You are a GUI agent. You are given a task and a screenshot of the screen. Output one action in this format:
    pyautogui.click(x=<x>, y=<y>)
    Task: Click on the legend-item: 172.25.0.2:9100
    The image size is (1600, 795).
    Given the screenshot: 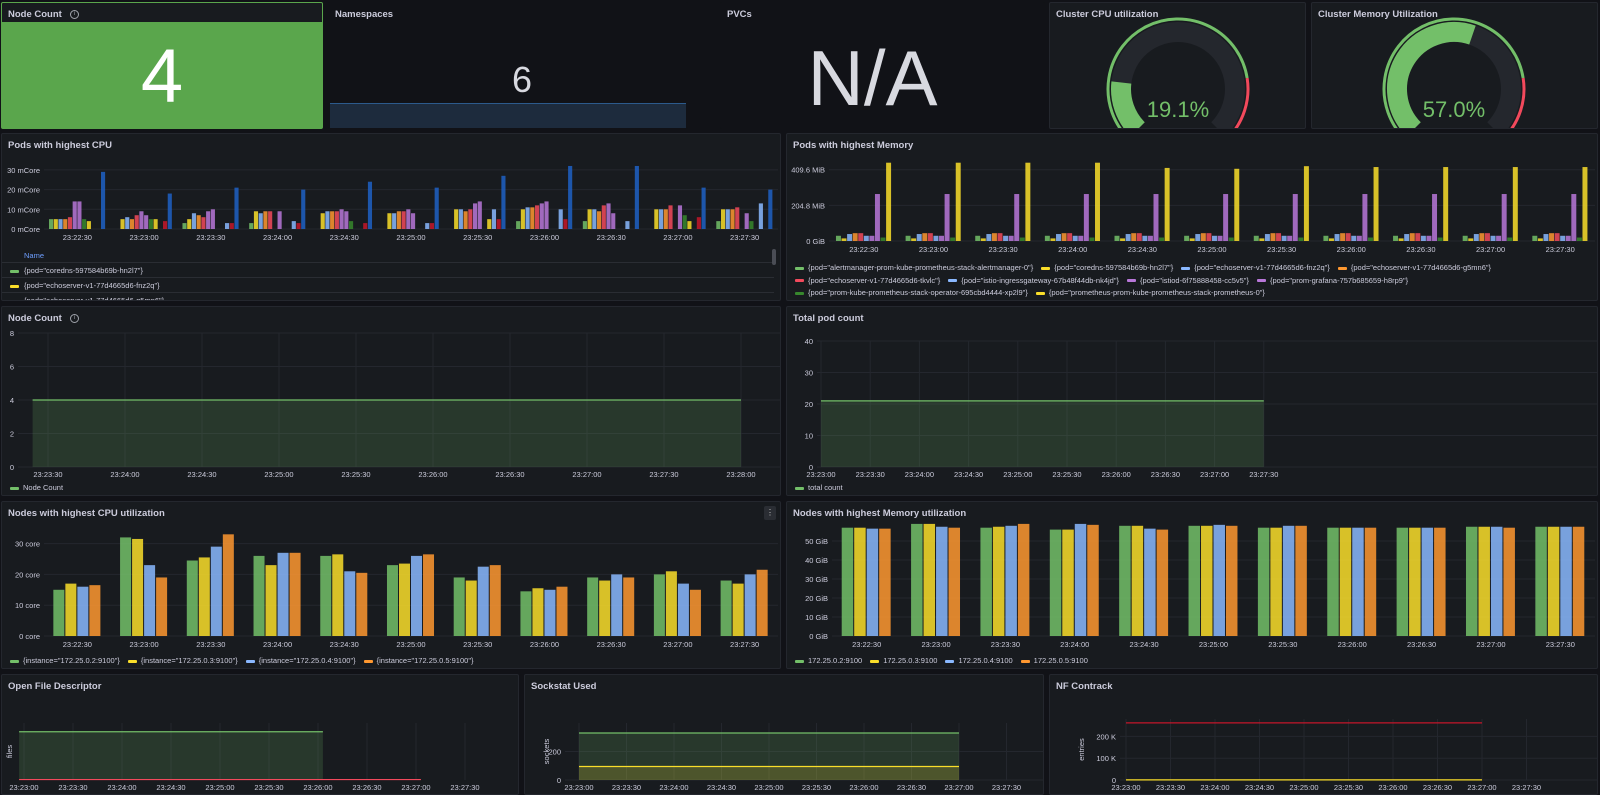 What is the action you would take?
    pyautogui.click(x=828, y=660)
    